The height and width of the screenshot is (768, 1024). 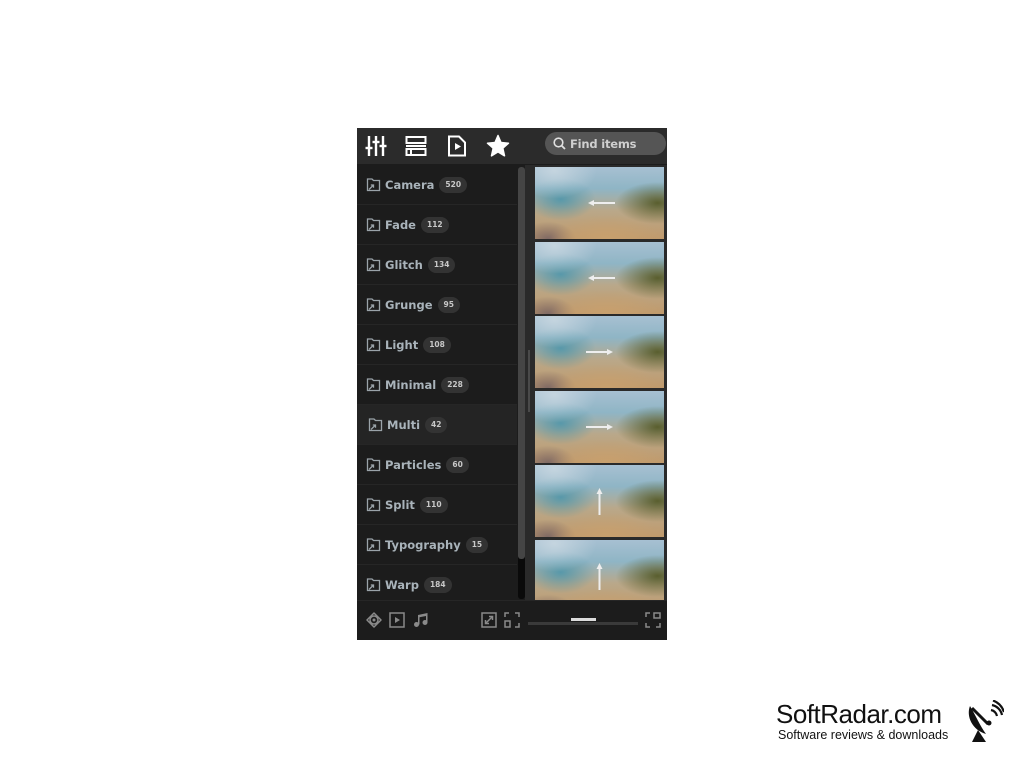 I want to click on expand-icon, so click(x=489, y=620).